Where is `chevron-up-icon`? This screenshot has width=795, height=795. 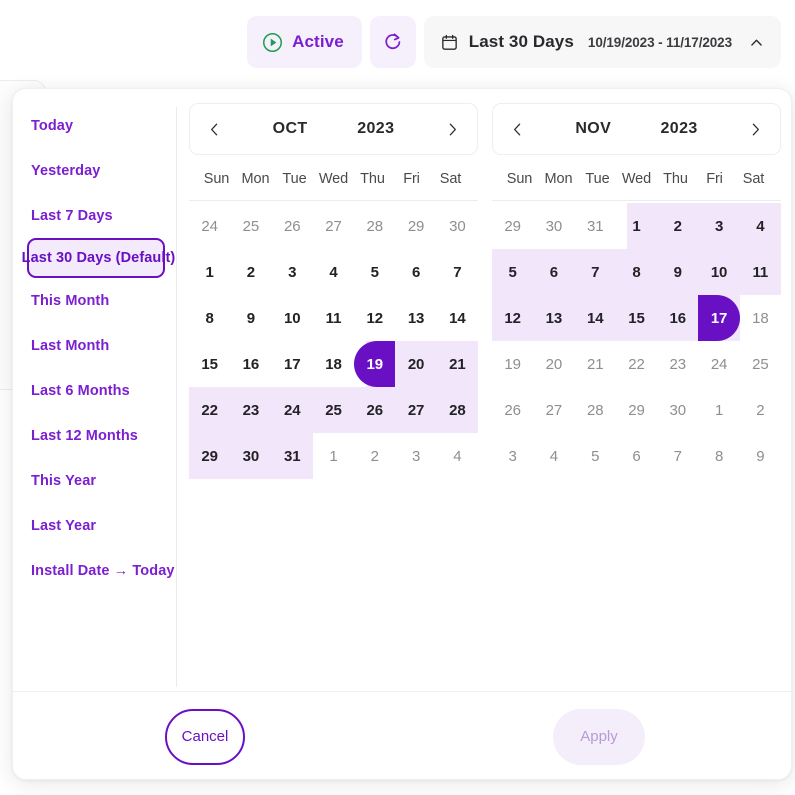 chevron-up-icon is located at coordinates (756, 42).